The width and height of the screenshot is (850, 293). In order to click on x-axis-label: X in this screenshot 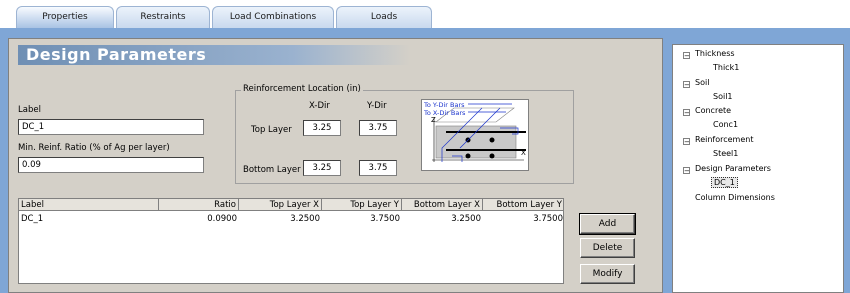, I will do `click(523, 153)`.